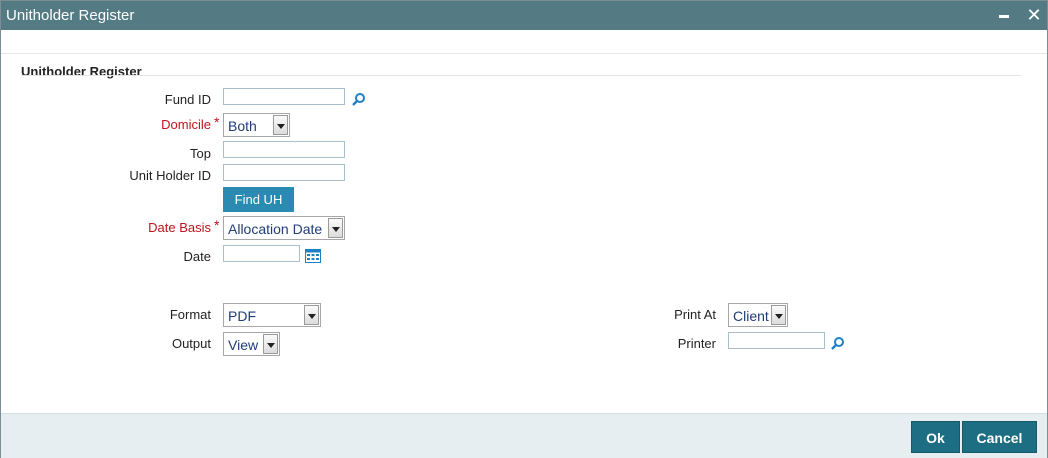 The height and width of the screenshot is (458, 1048). What do you see at coordinates (284, 172) in the screenshot?
I see `unit-holder-id-field` at bounding box center [284, 172].